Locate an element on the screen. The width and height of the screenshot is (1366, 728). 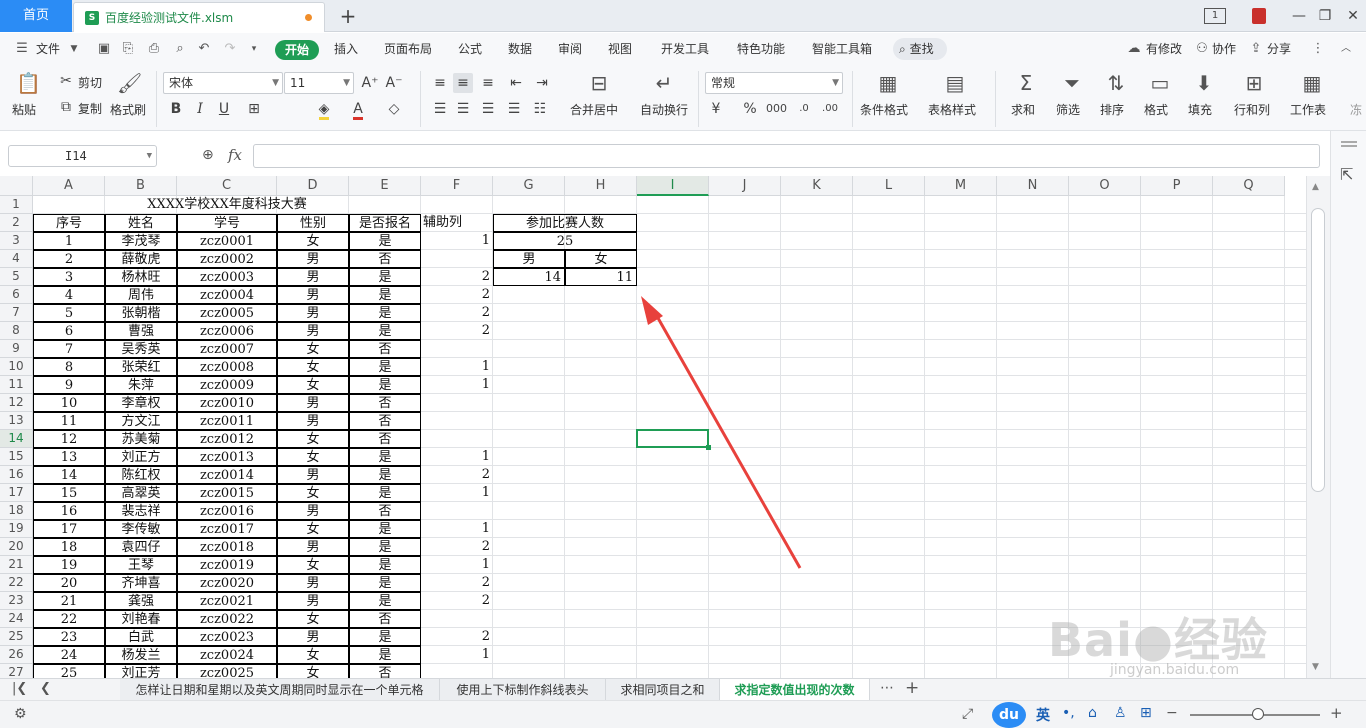
grid-view-icon: ⊞ is located at coordinates (1146, 713).